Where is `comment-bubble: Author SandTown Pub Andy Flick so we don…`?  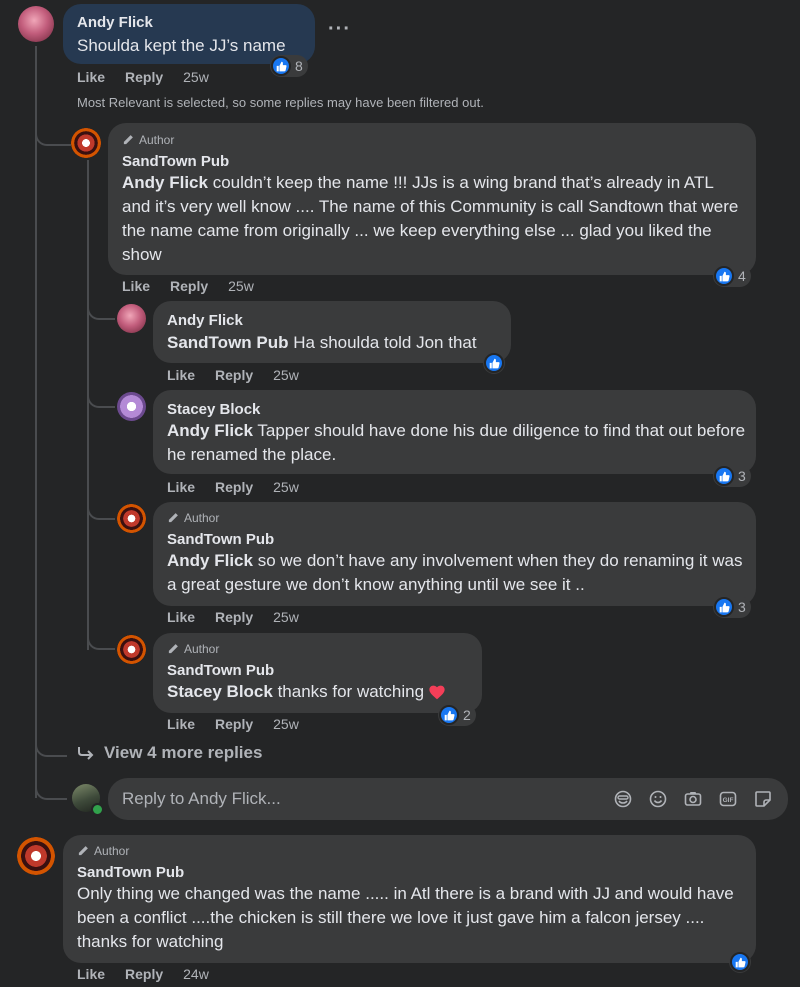 comment-bubble: Author SandTown Pub Andy Flick so we don… is located at coordinates (454, 554).